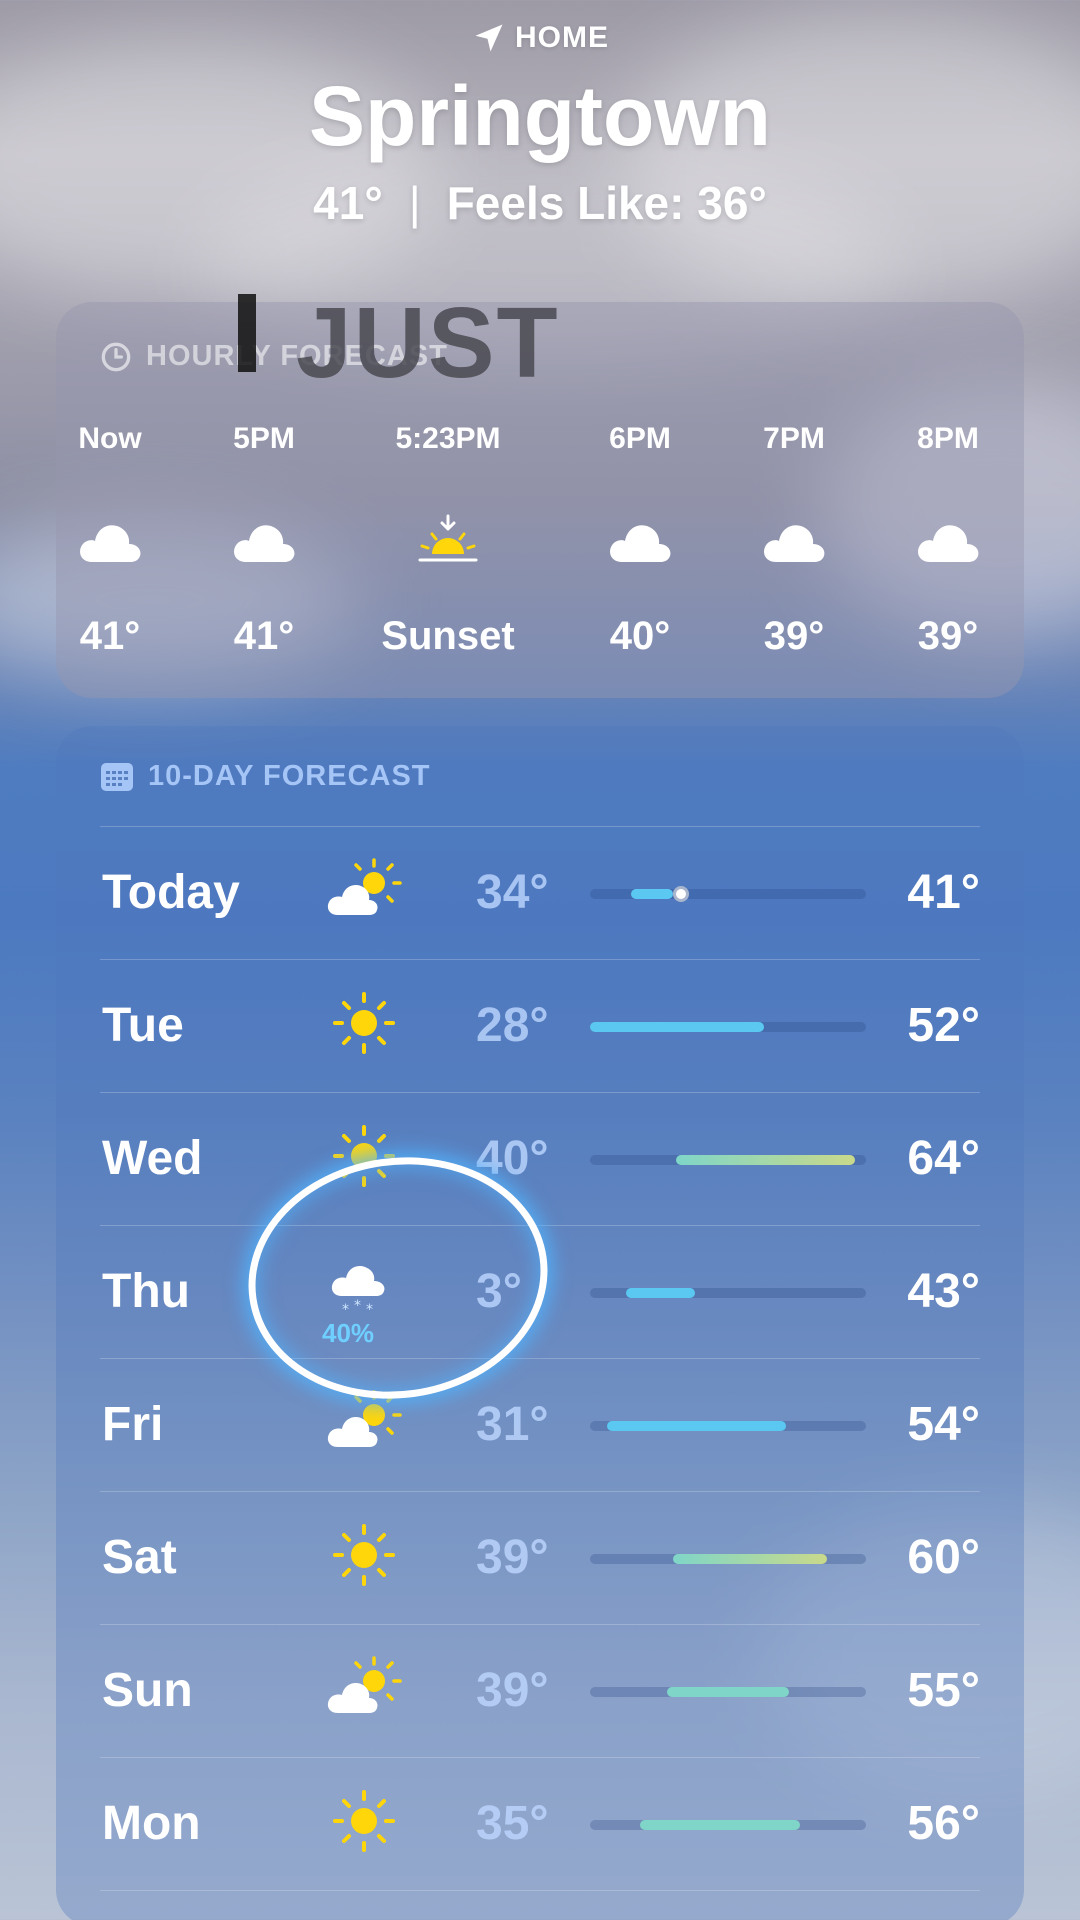 Image resolution: width=1080 pixels, height=1920 pixels. Describe the element at coordinates (948, 438) in the screenshot. I see `hourly-time: 8PM` at that location.